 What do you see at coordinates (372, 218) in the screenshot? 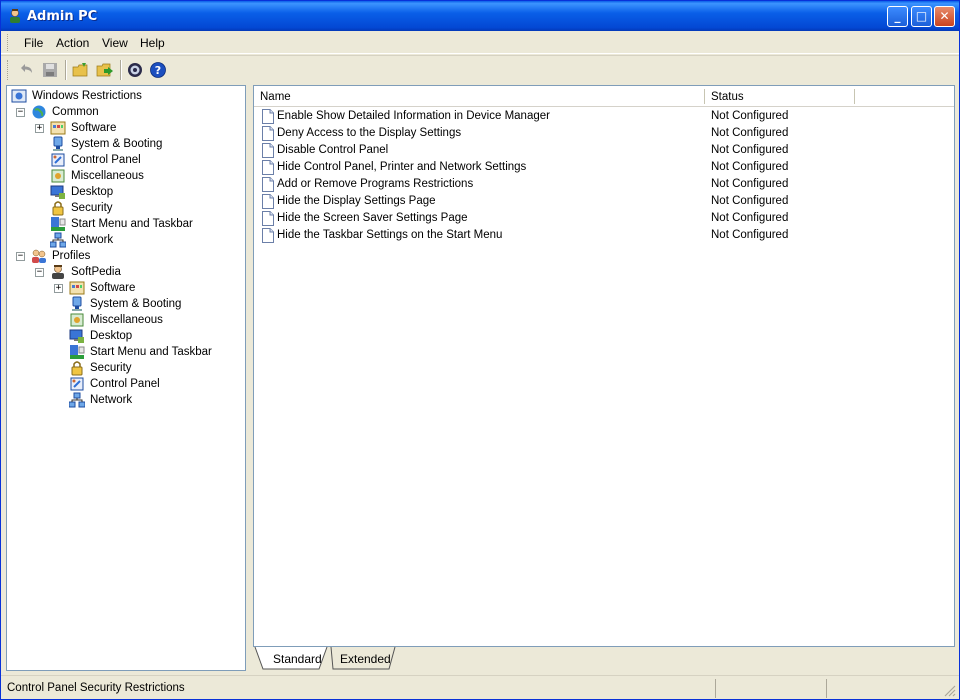
I see `list-item-name: Hide the Screen Saver Settings Page` at bounding box center [372, 218].